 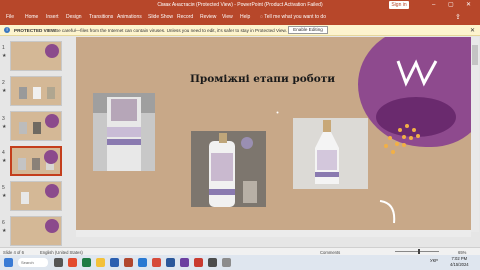 I want to click on tab-transitions: Transitions, so click(x=101, y=17).